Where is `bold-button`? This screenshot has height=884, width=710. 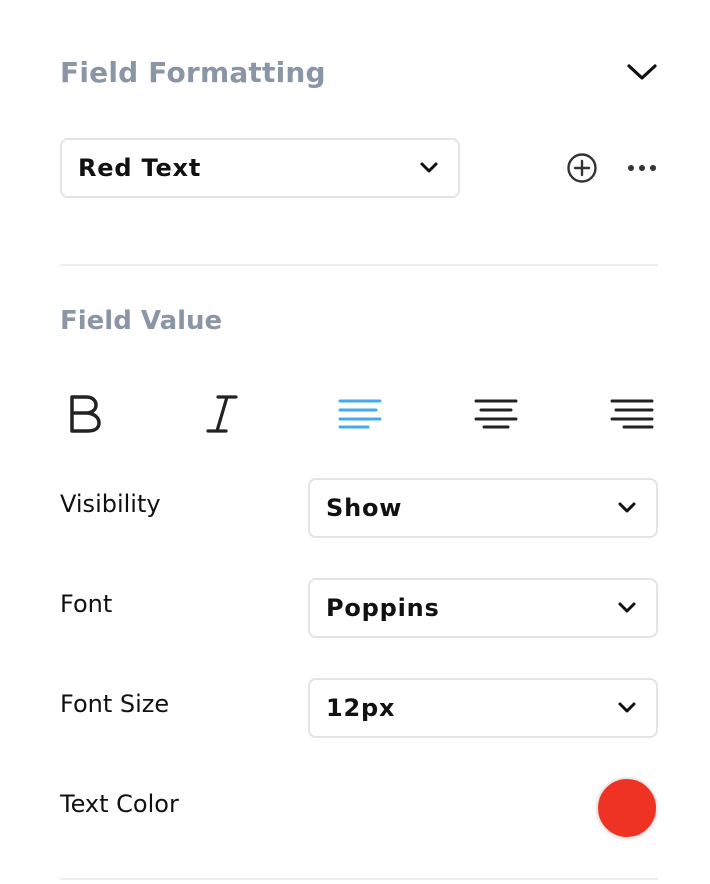
bold-button is located at coordinates (86, 414).